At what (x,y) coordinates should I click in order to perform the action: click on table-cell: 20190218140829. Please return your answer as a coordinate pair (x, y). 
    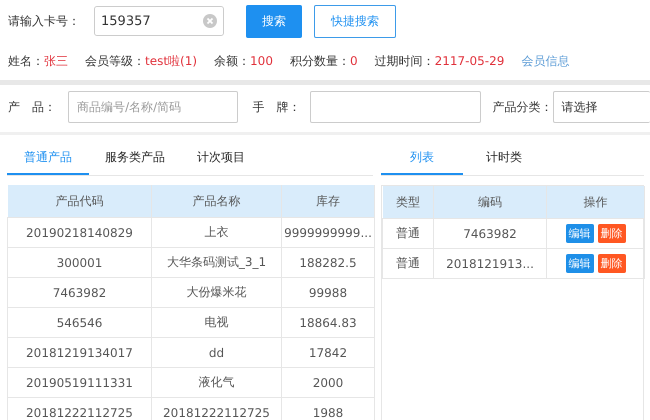
    Looking at the image, I should click on (80, 233).